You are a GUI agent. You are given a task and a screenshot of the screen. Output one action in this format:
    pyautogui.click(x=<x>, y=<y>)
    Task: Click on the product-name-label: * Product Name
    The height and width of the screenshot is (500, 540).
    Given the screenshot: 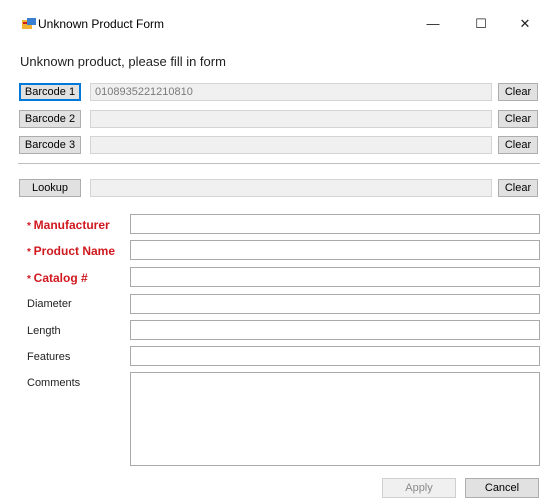 What is the action you would take?
    pyautogui.click(x=71, y=251)
    